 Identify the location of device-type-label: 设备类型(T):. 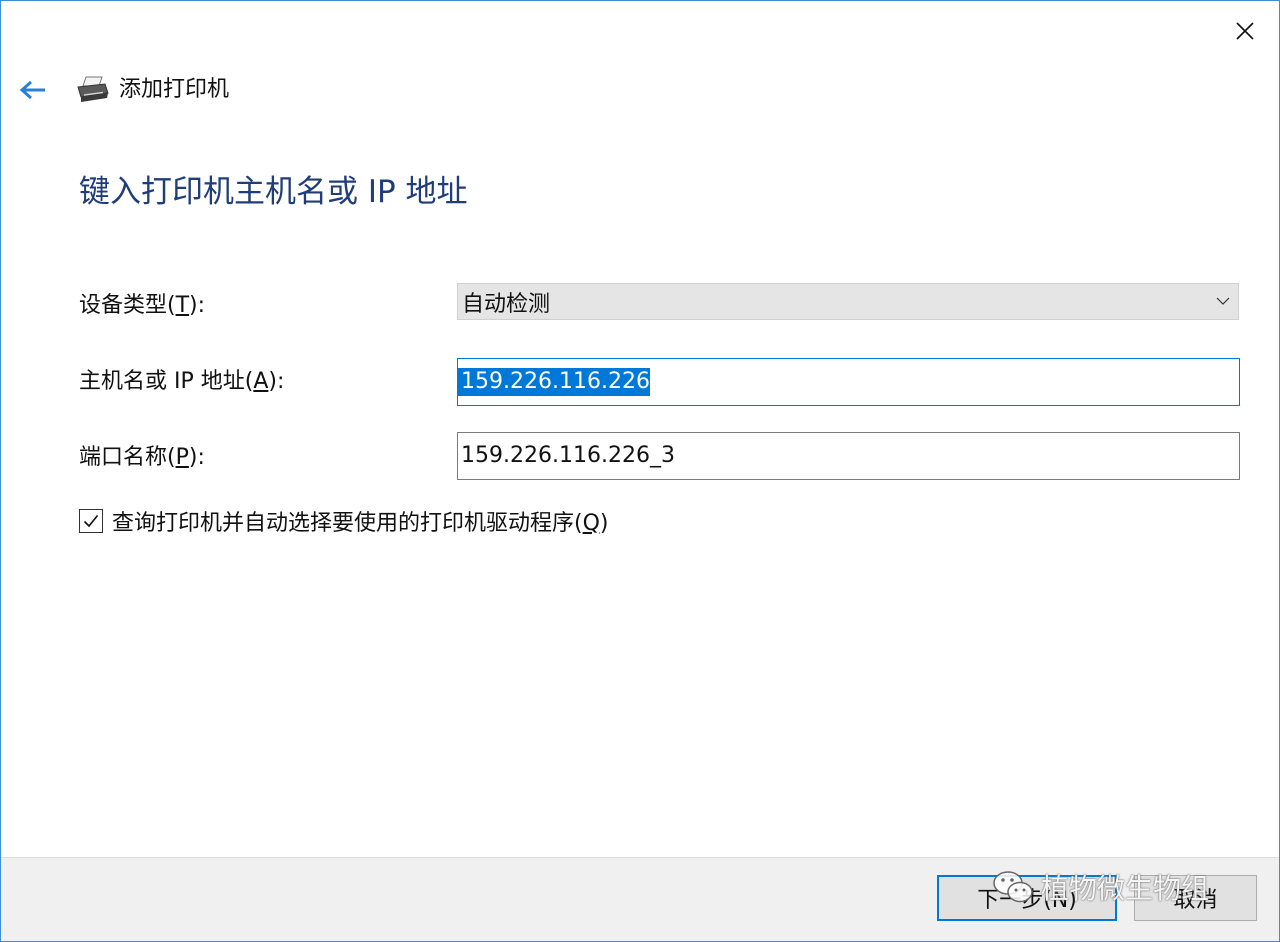
(142, 306).